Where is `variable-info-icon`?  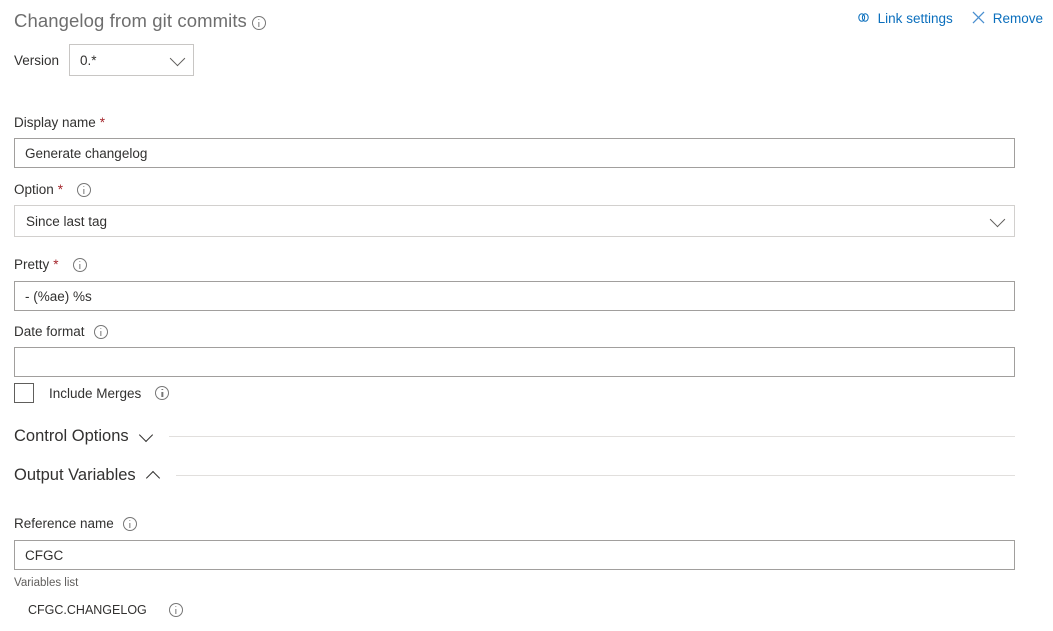 variable-info-icon is located at coordinates (175, 610).